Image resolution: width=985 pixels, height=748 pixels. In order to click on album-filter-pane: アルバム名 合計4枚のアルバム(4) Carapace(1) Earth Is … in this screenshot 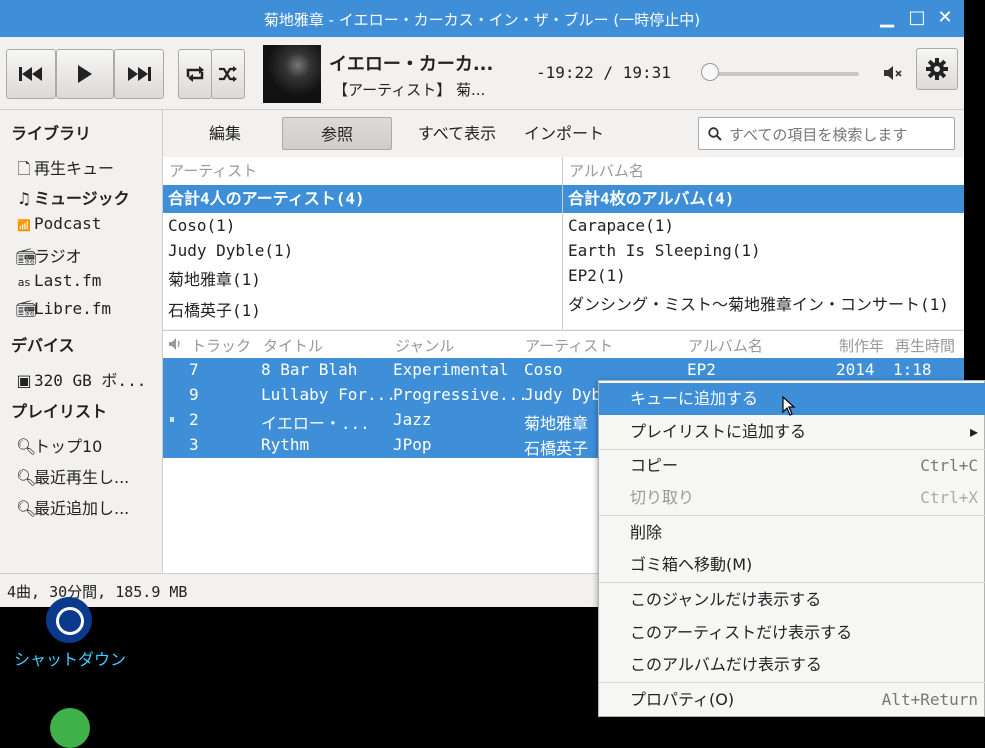, I will do `click(763, 243)`.